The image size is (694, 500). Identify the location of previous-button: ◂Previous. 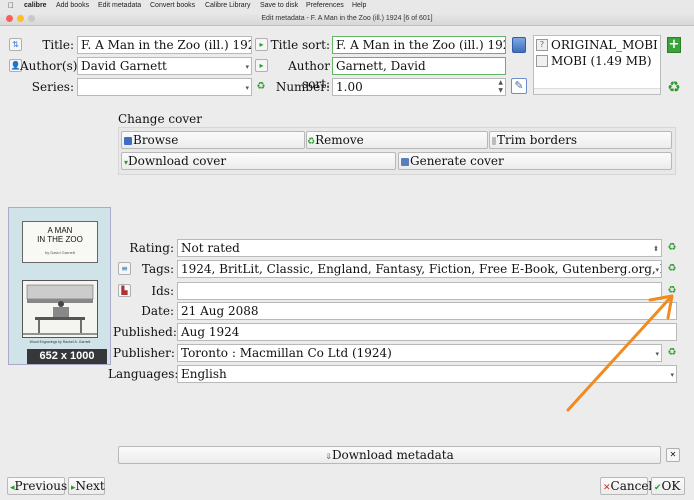
(37, 486).